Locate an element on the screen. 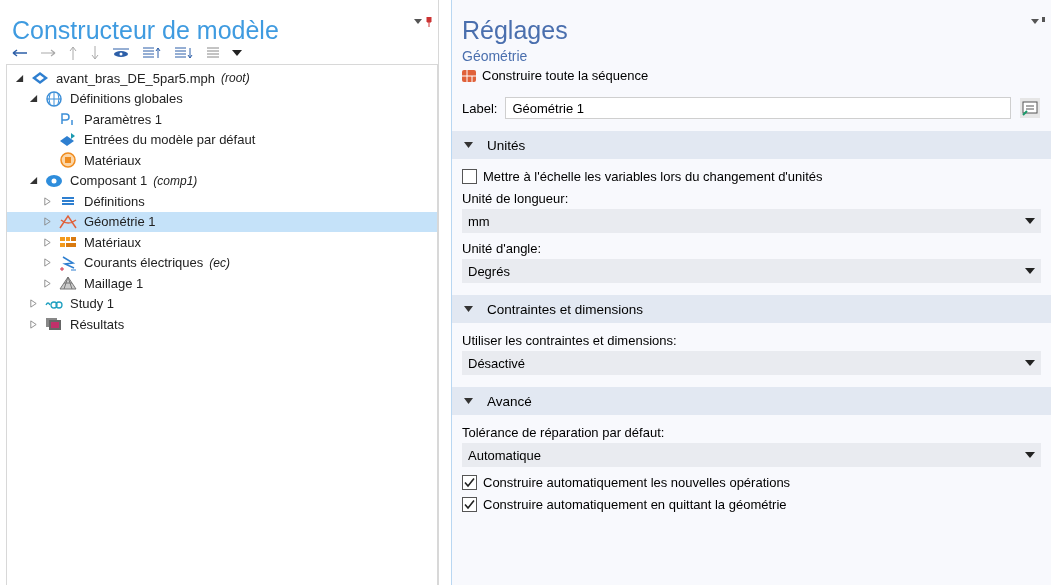 The width and height of the screenshot is (1051, 585). screens-icon is located at coordinates (54, 324).